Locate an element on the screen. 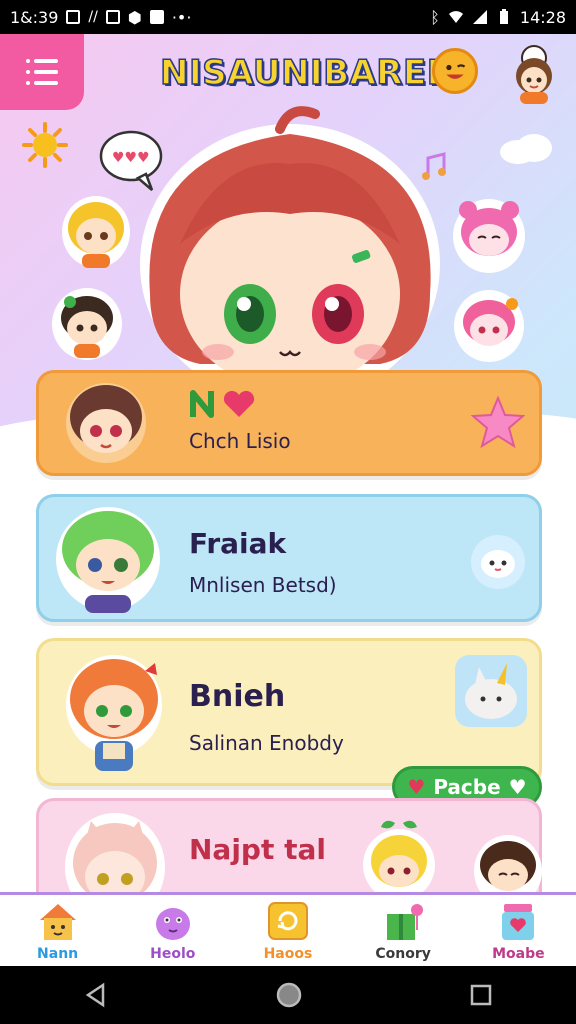 The image size is (576, 1024). character-card-2: Fraiak Mnlisen Betsd) is located at coordinates (289, 558).